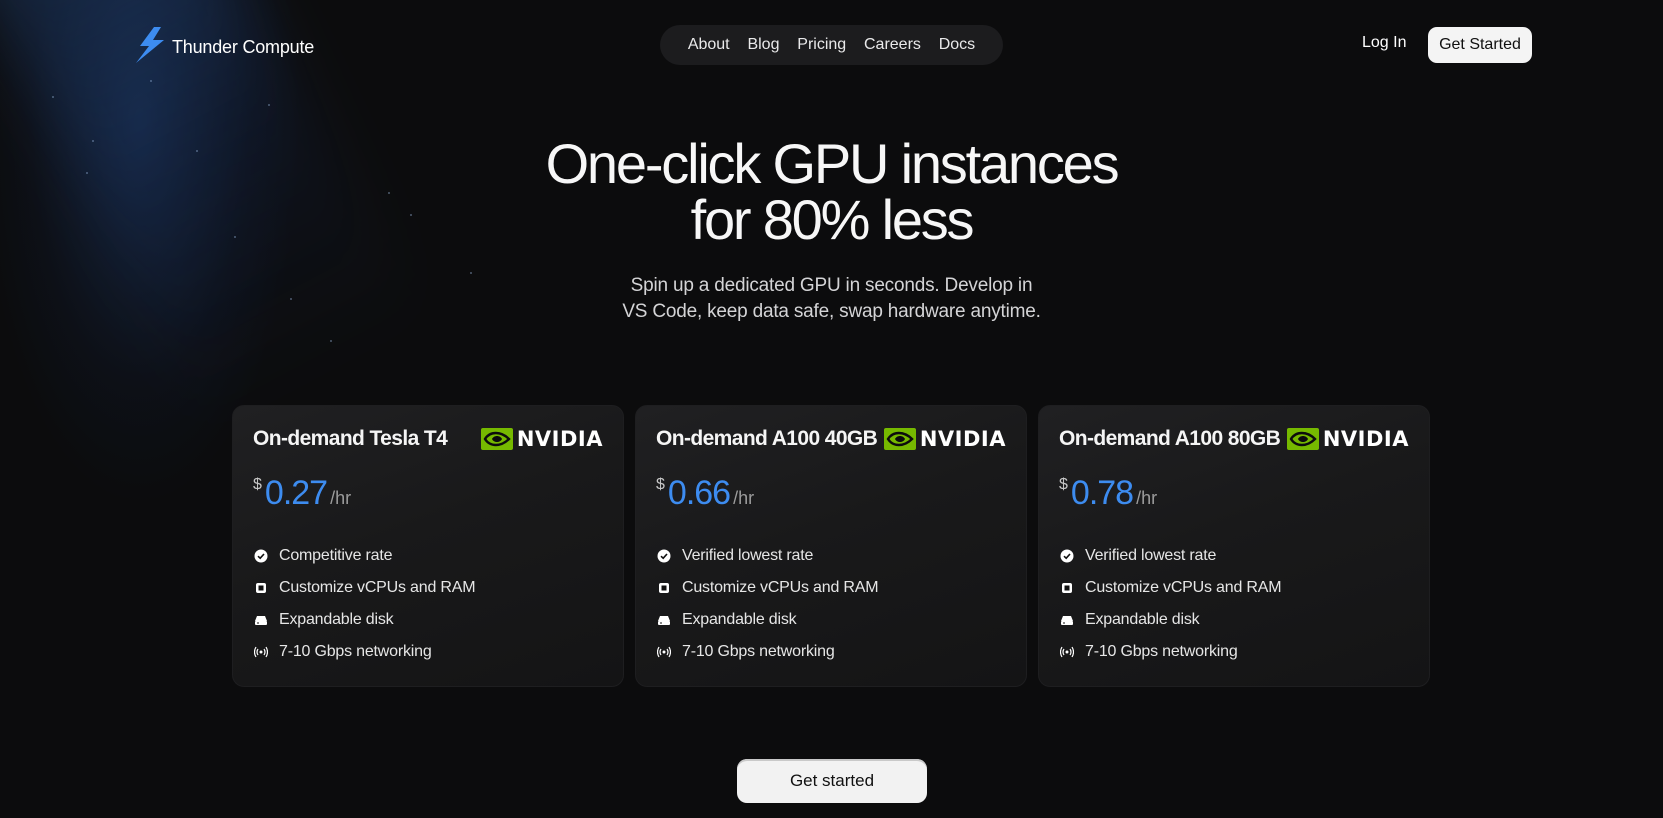 The height and width of the screenshot is (818, 1663). I want to click on nav-link-blog: Blog, so click(763, 45).